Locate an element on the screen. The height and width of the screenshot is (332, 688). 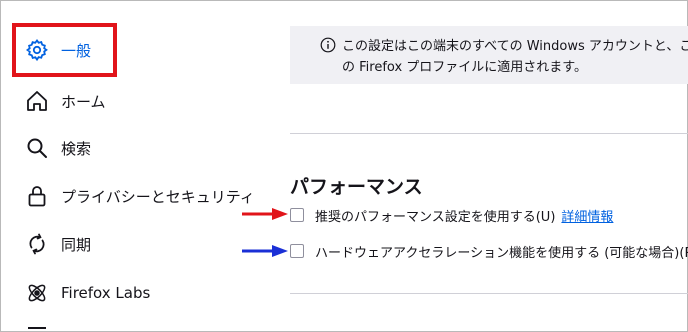
lock-icon is located at coordinates (37, 196).